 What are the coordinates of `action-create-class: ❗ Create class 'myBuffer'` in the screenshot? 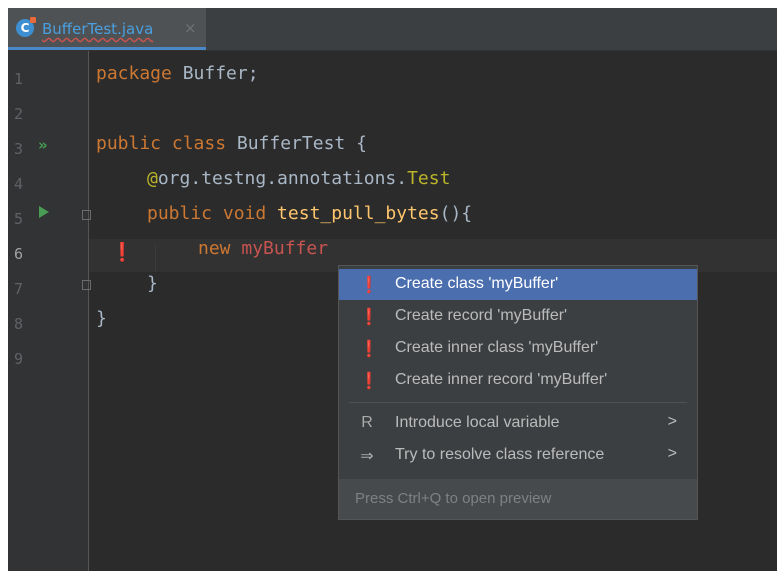 It's located at (518, 284).